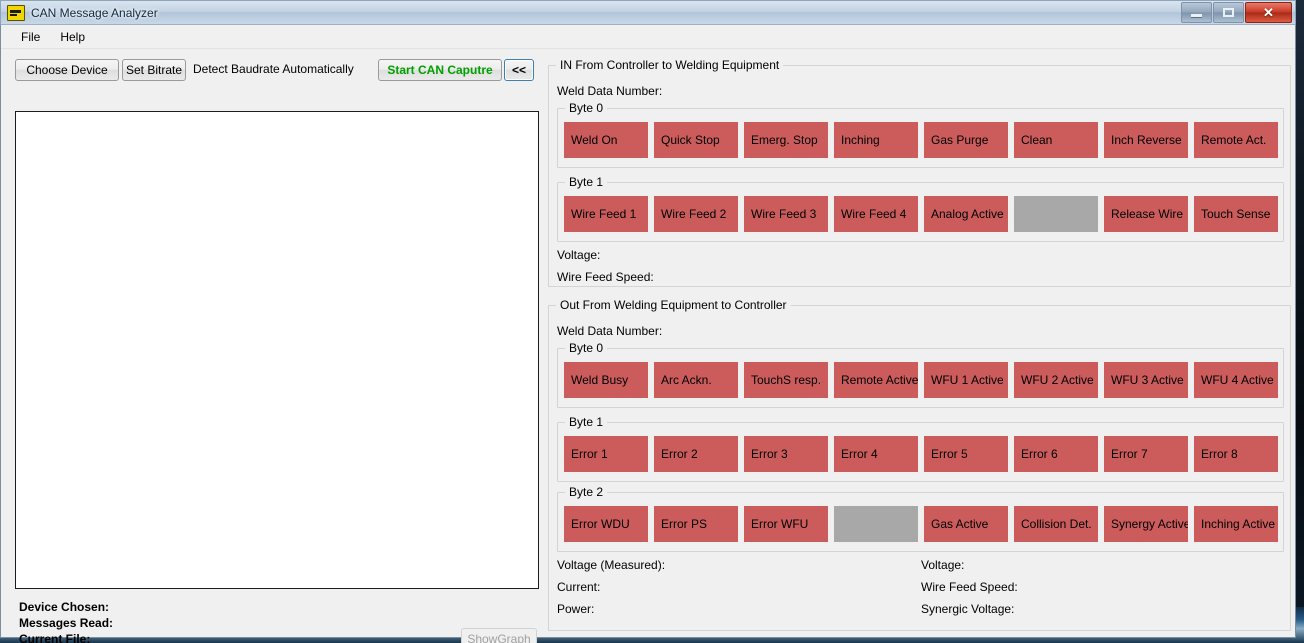 The width and height of the screenshot is (1304, 643). What do you see at coordinates (30, 37) in the screenshot?
I see `menu-item-file: File` at bounding box center [30, 37].